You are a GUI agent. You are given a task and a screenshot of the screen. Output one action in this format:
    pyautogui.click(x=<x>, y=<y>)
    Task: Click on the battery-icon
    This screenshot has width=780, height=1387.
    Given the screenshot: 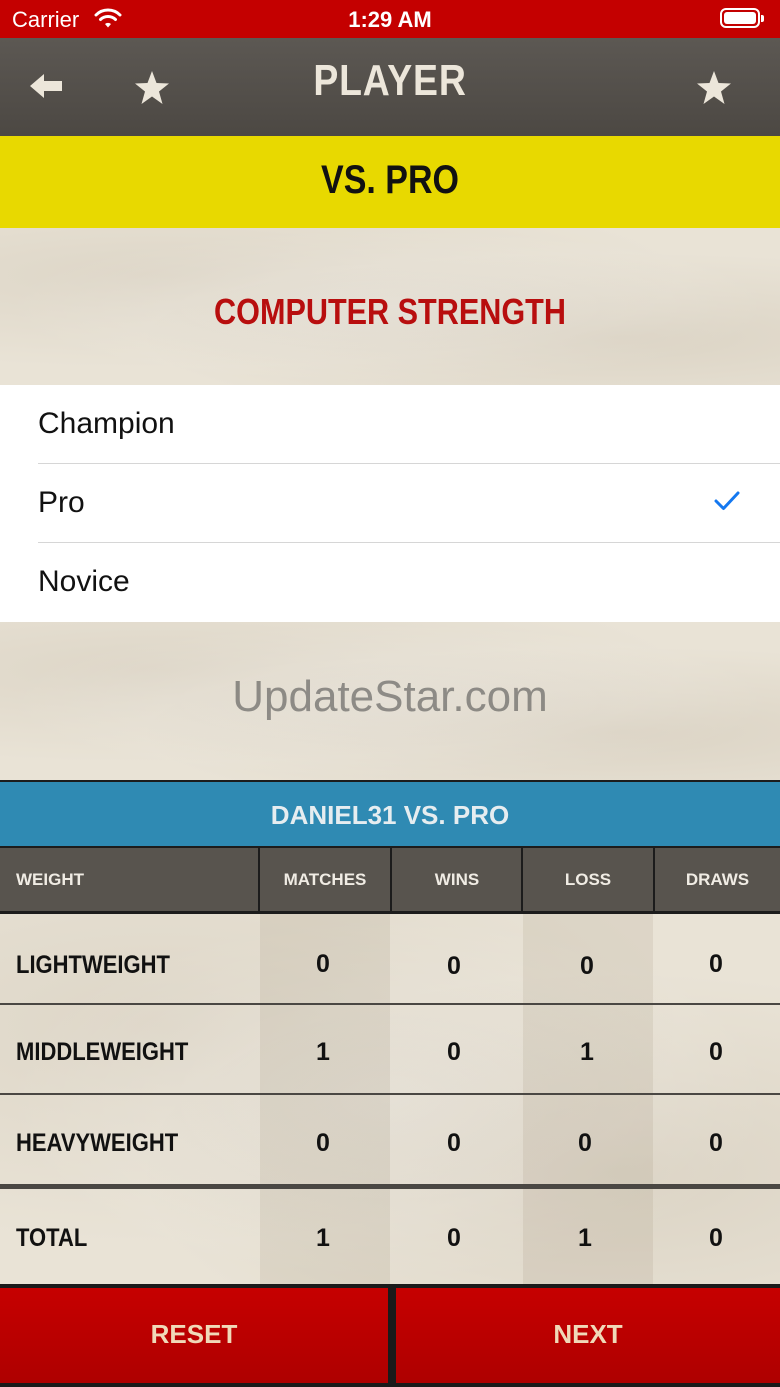 What is the action you would take?
    pyautogui.click(x=742, y=18)
    